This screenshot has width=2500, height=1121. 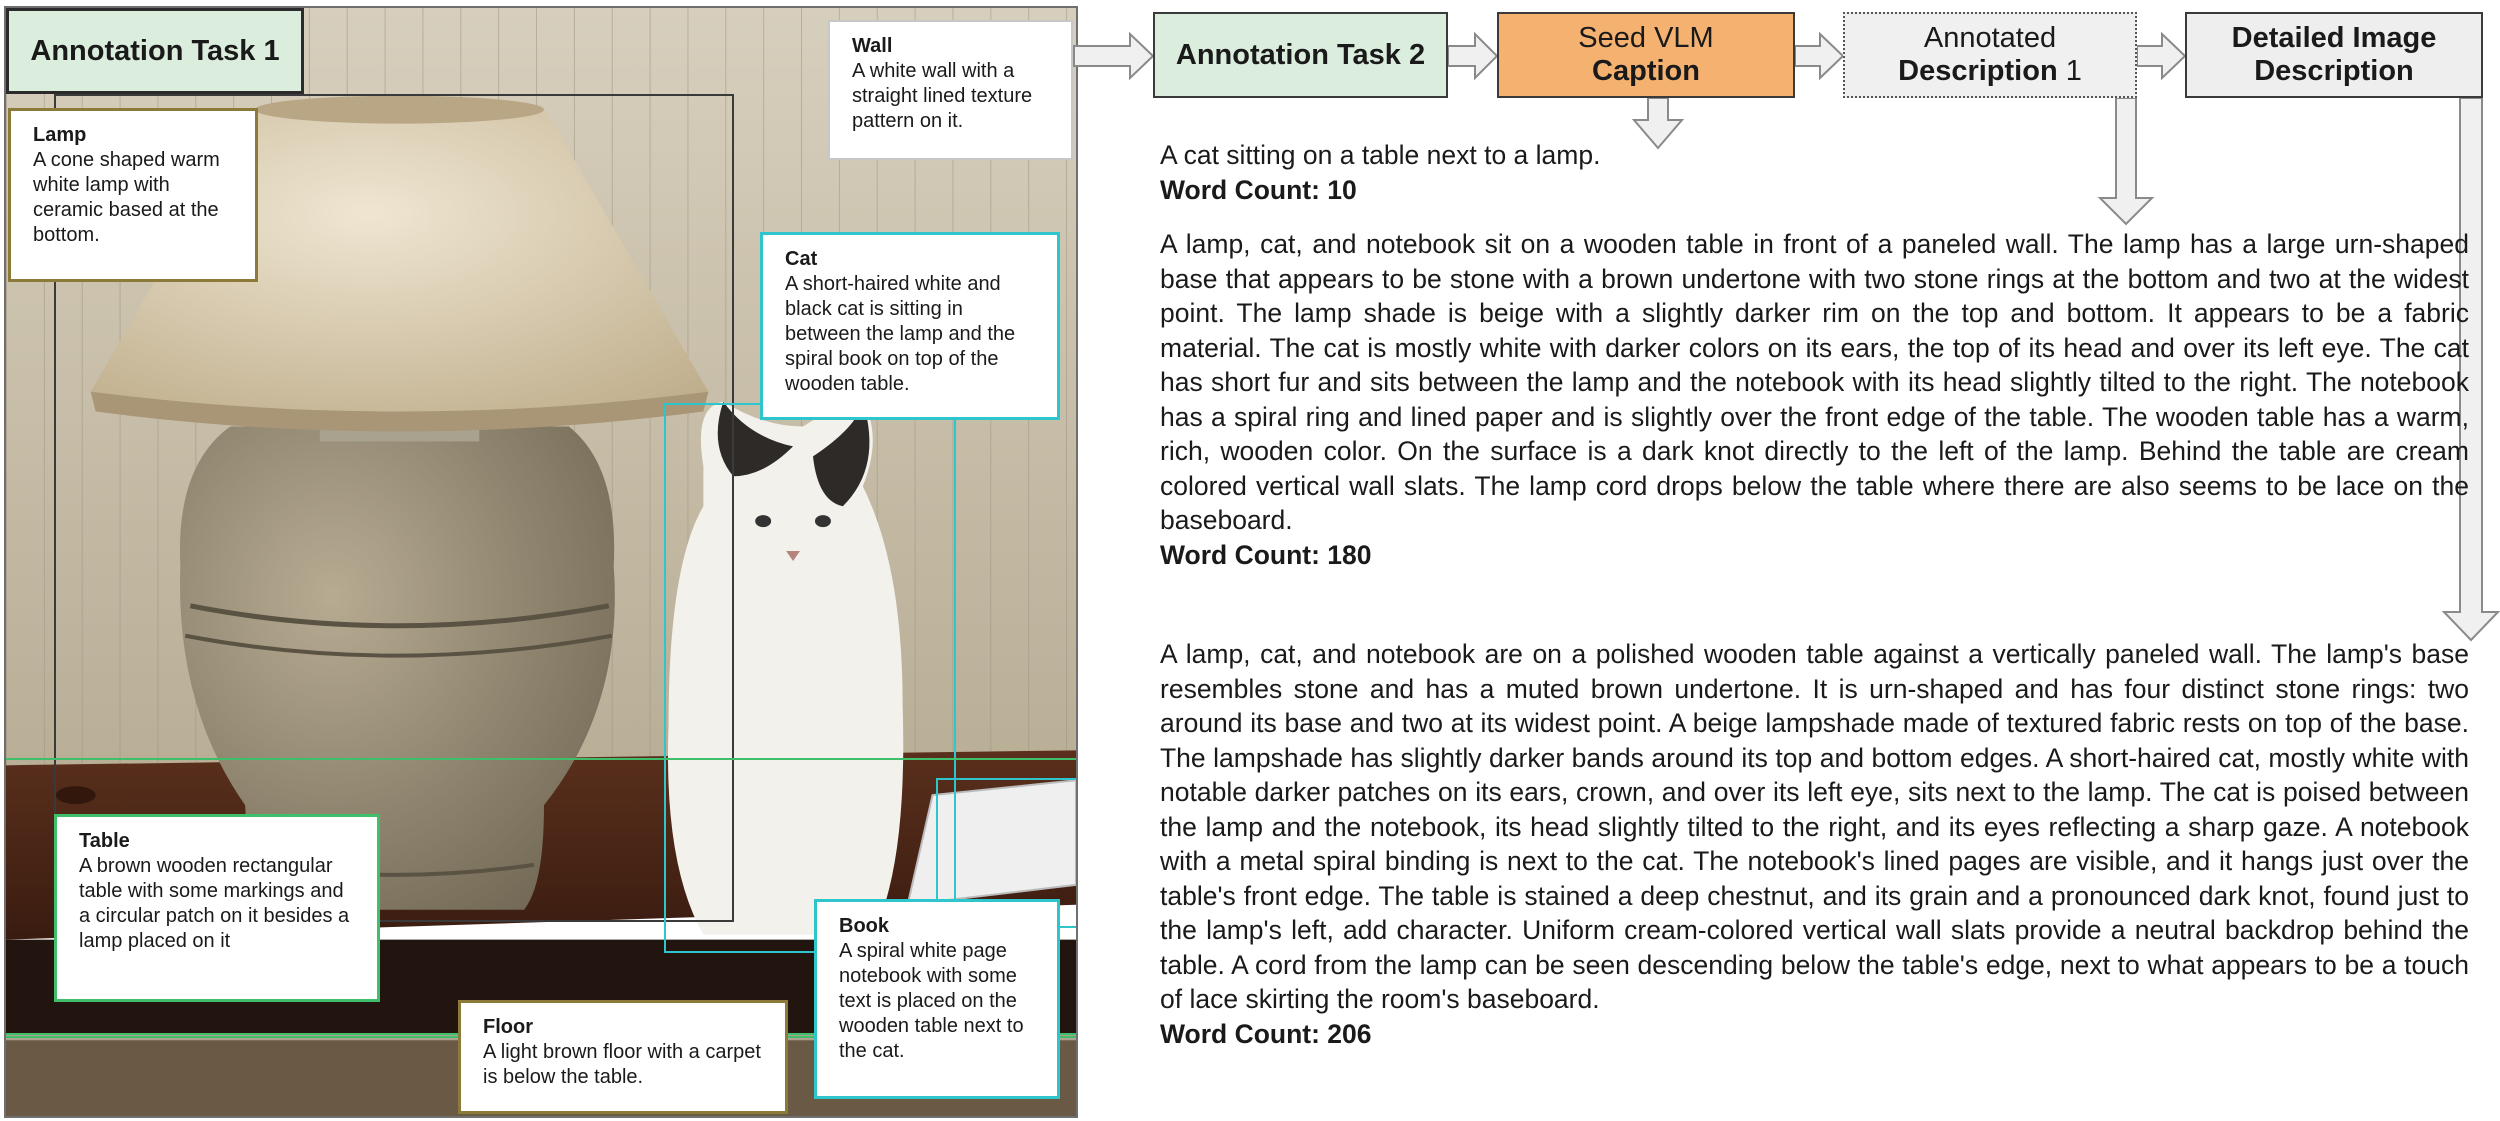 What do you see at coordinates (801, 259) in the screenshot?
I see `cat-annotation-title: Cat` at bounding box center [801, 259].